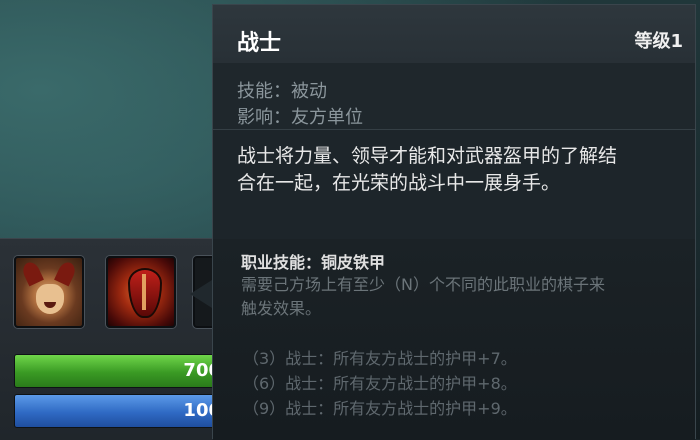 The width and height of the screenshot is (700, 440). What do you see at coordinates (49, 292) in the screenshot?
I see `hero-portrait-icon` at bounding box center [49, 292].